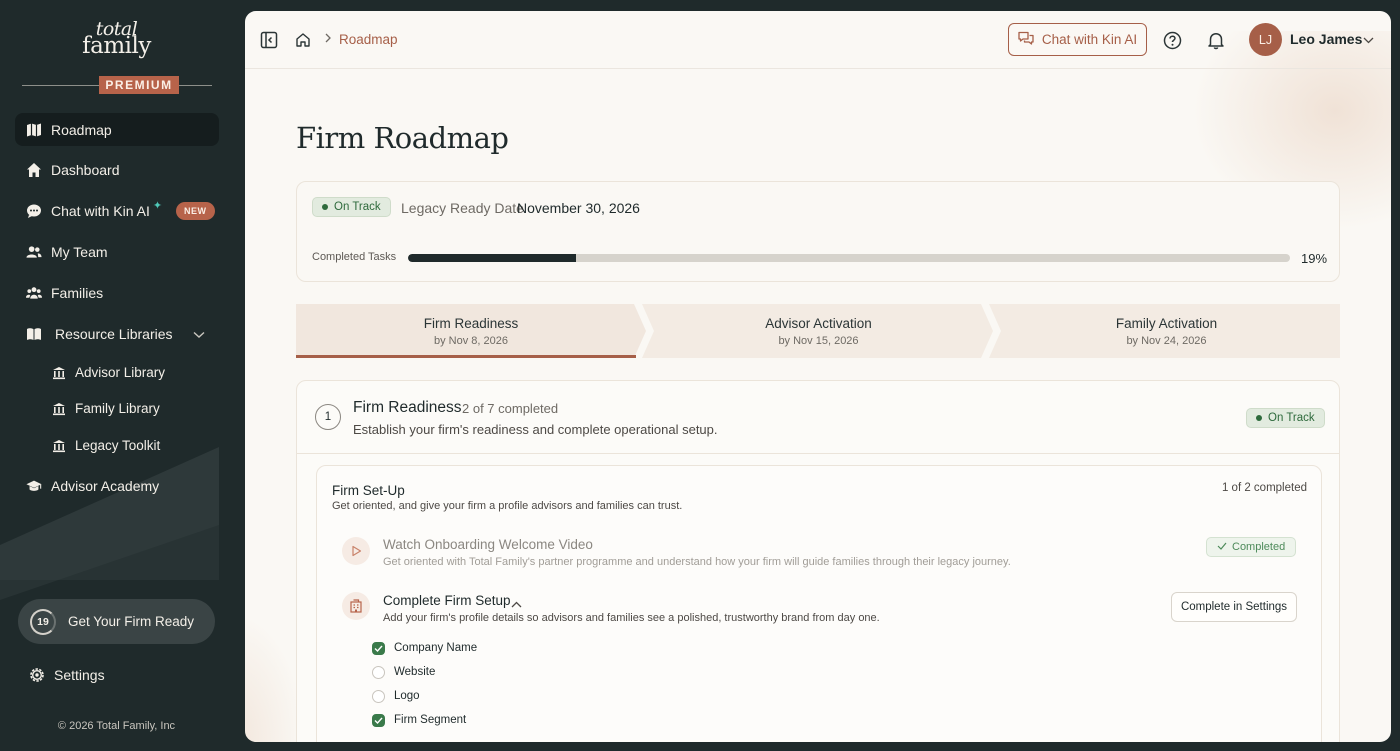 The height and width of the screenshot is (751, 1400). Describe the element at coordinates (1172, 40) in the screenshot. I see `help-icon` at that location.